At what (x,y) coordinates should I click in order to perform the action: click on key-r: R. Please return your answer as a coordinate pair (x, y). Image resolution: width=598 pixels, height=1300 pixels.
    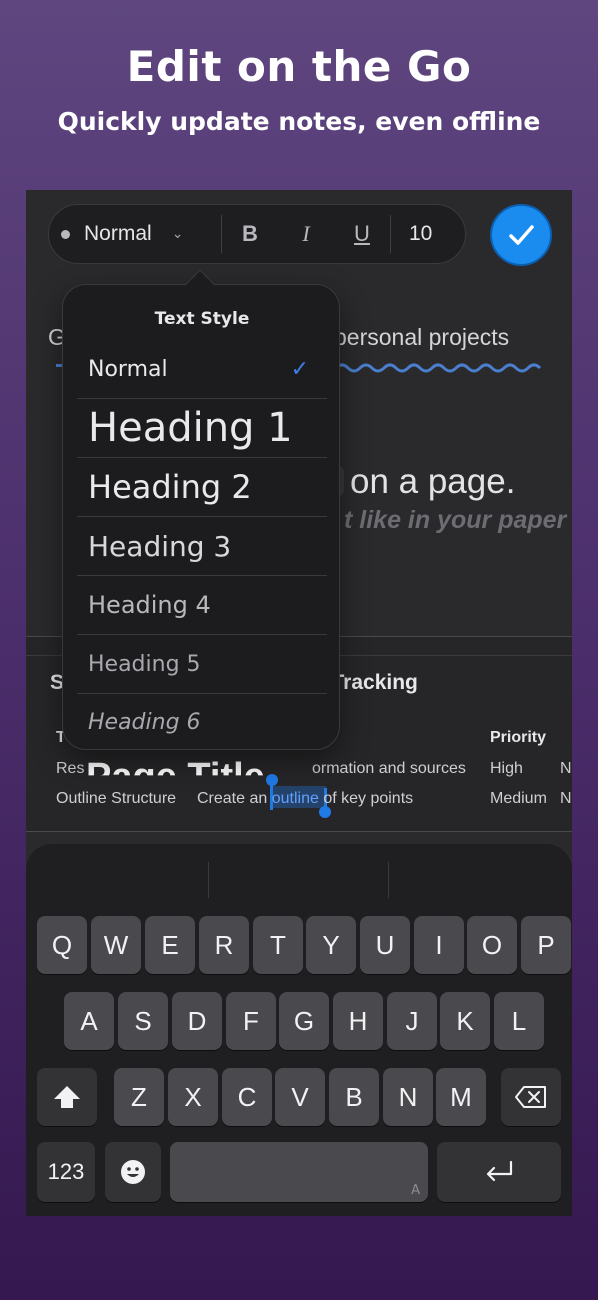
    Looking at the image, I should click on (224, 945).